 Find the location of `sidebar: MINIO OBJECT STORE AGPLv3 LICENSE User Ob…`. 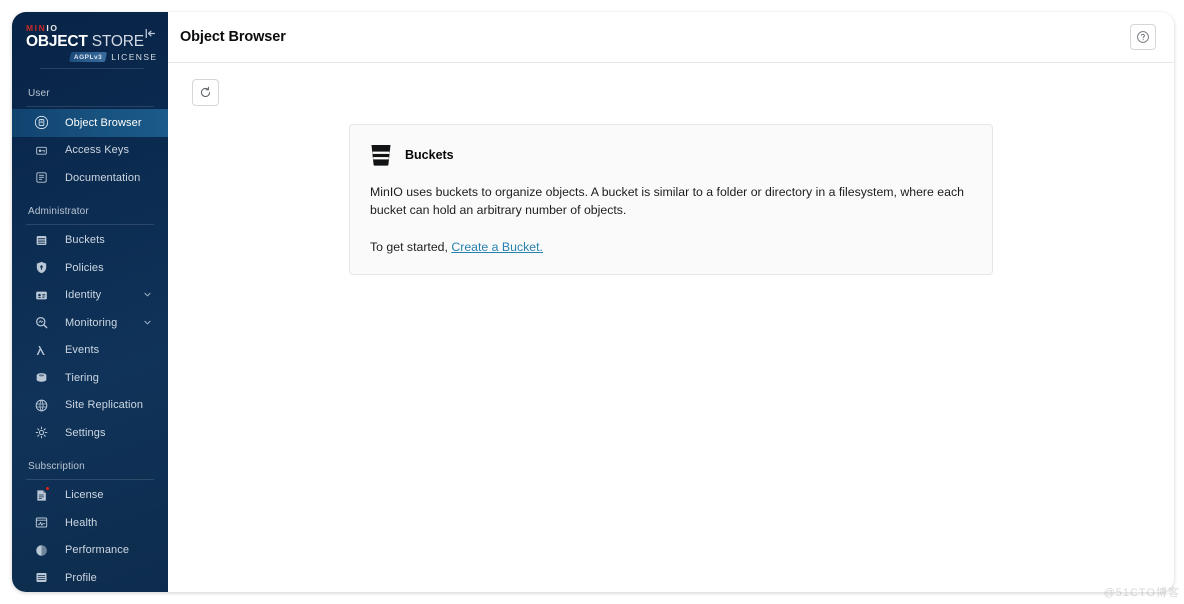

sidebar: MINIO OBJECT STORE AGPLv3 LICENSE User Ob… is located at coordinates (90, 302).